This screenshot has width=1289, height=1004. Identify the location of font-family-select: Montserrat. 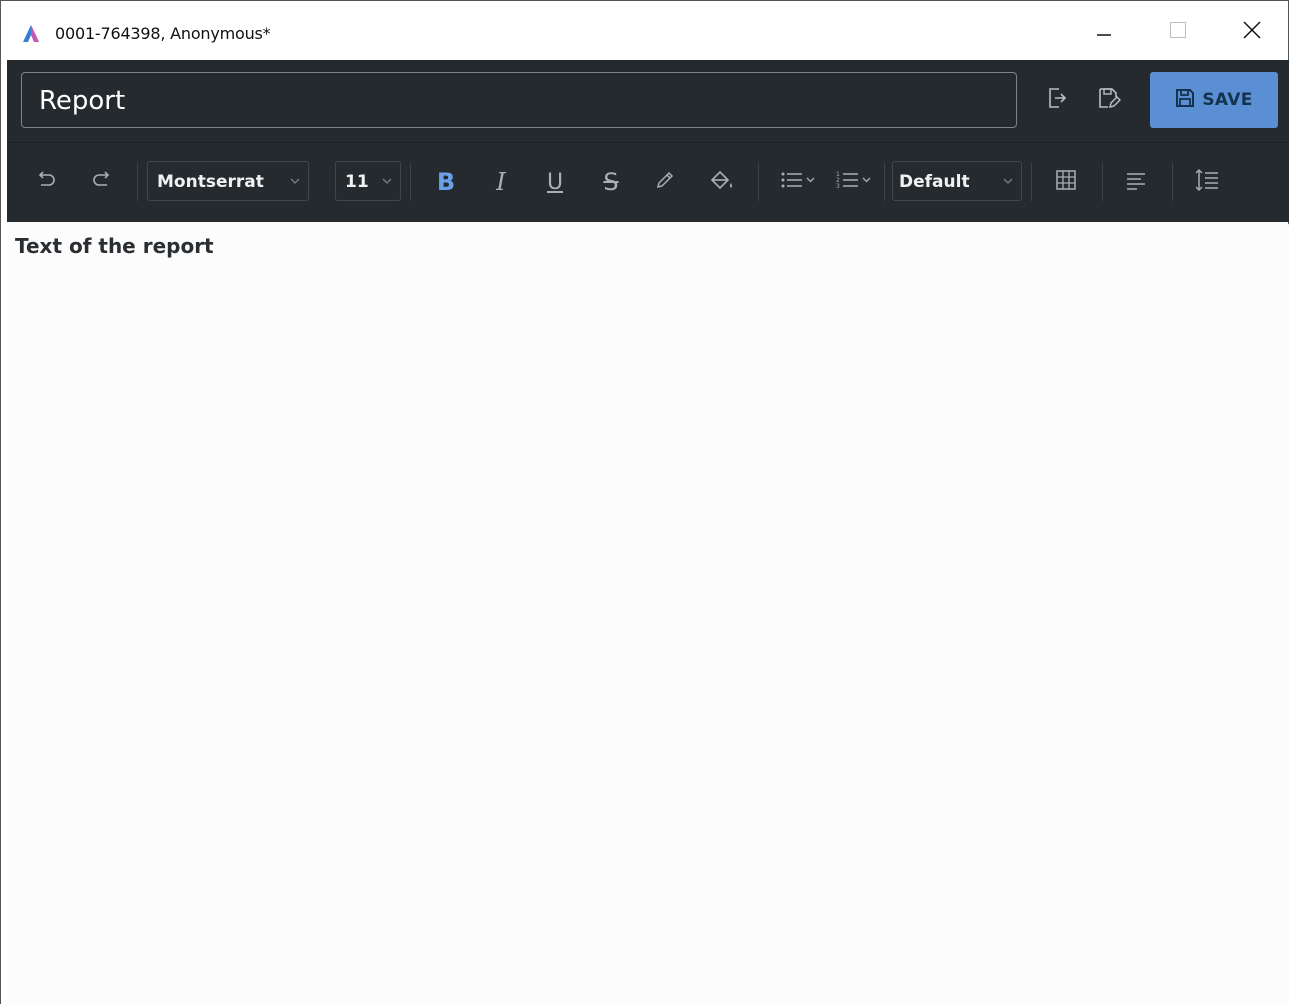
(228, 181).